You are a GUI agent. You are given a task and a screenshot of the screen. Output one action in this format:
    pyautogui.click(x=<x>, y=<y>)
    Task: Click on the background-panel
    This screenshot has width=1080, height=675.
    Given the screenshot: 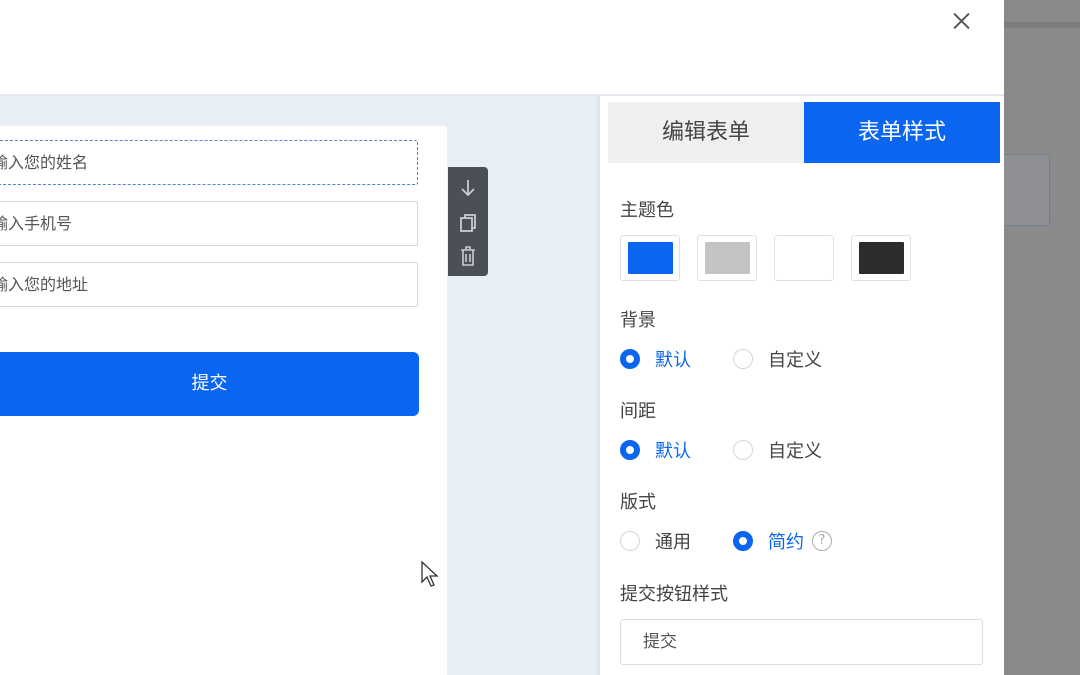 What is the action you would take?
    pyautogui.click(x=1027, y=190)
    